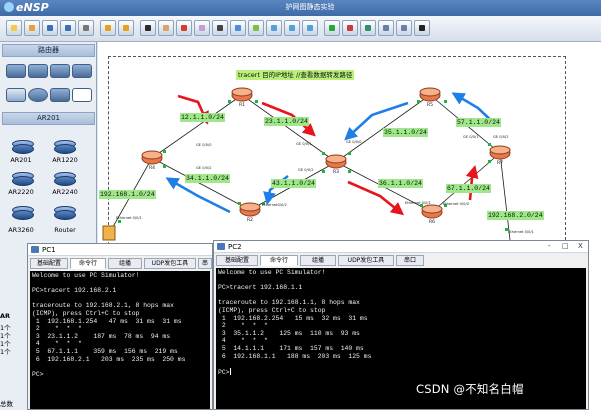 This screenshot has height=410, width=601. What do you see at coordinates (293, 183) in the screenshot?
I see `network-label: 43.1.1.0/24` at bounding box center [293, 183].